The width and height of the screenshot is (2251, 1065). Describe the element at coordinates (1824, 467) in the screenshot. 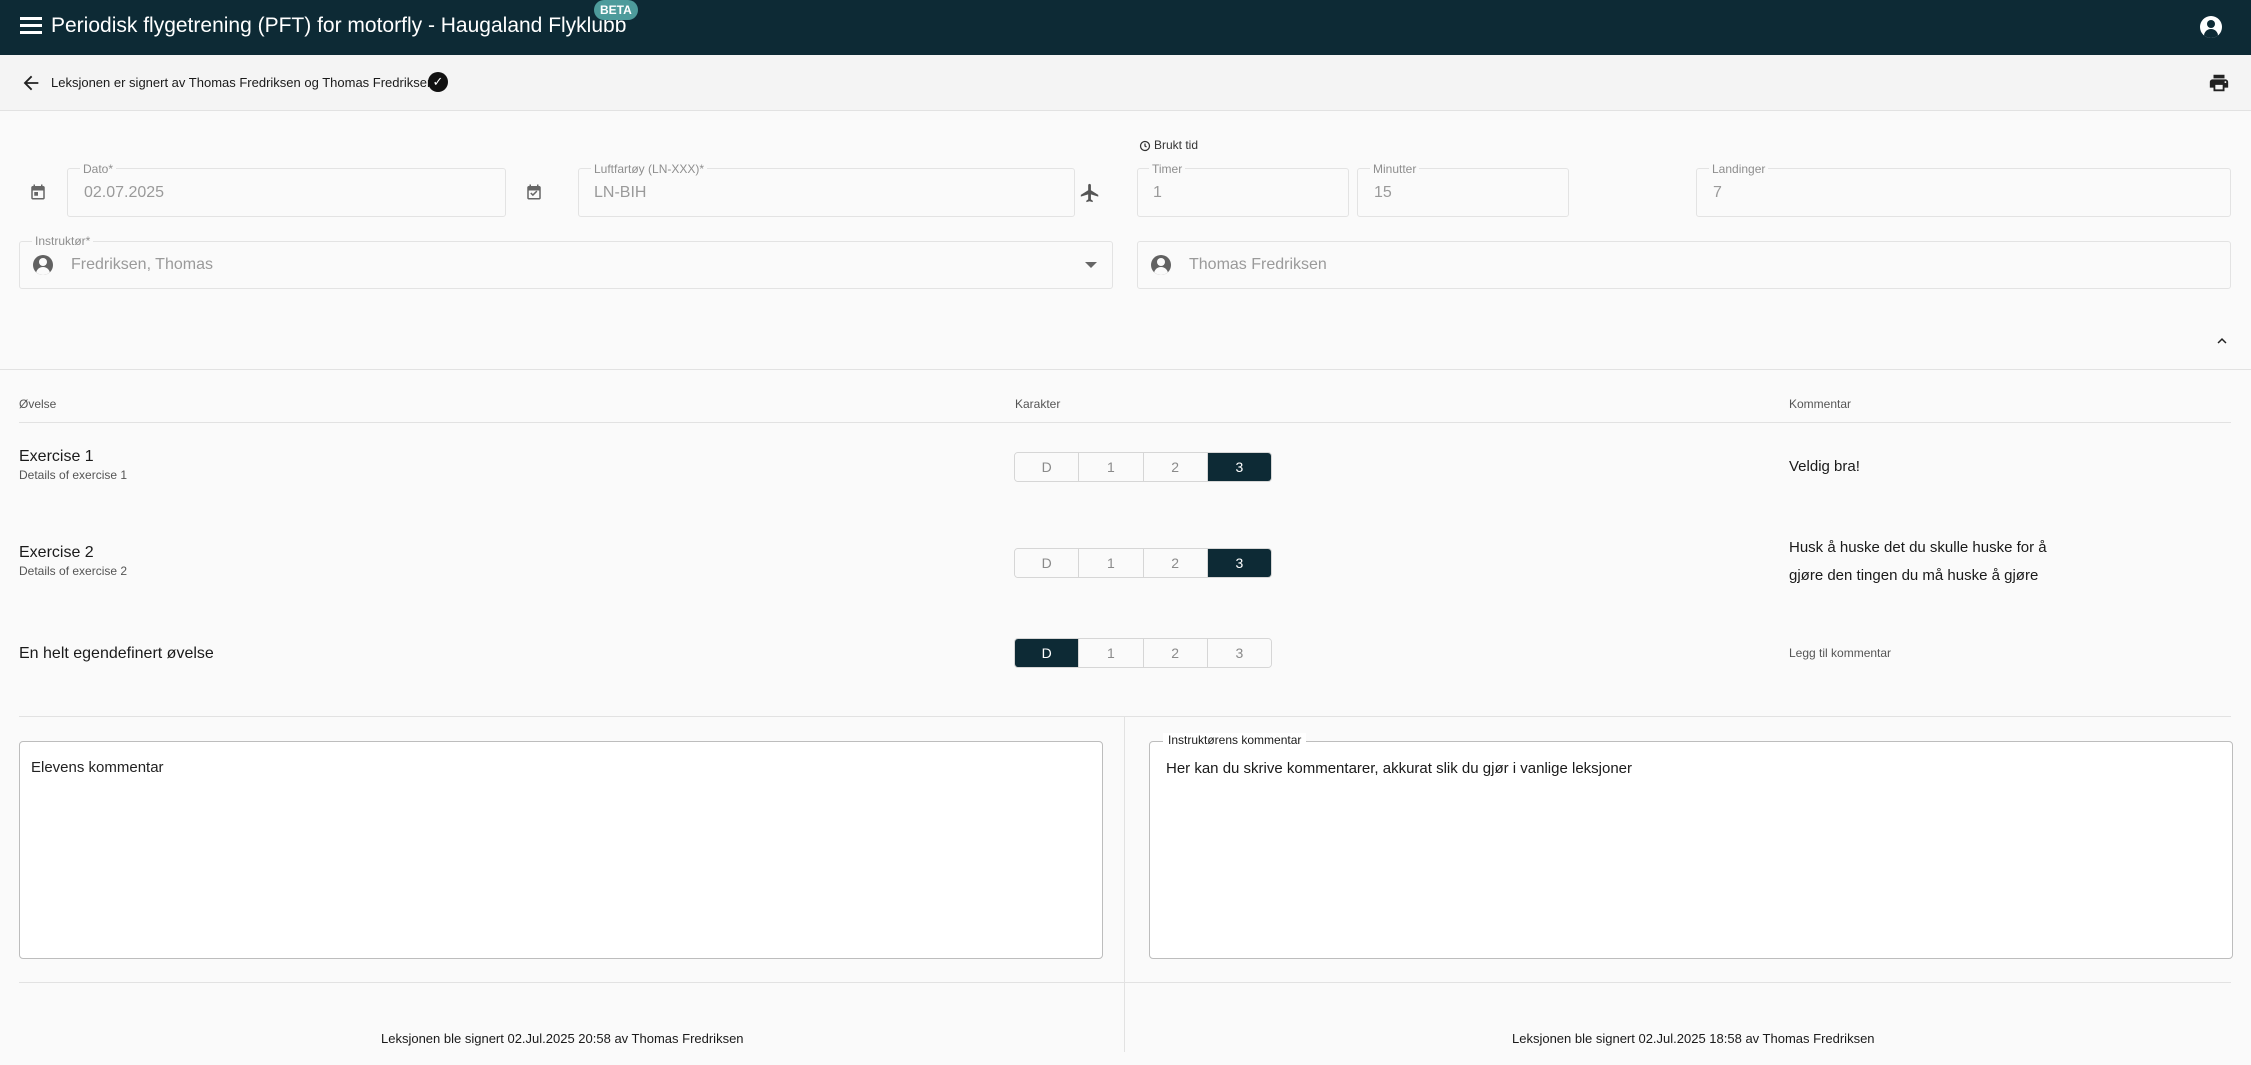

I see `exercise-comment: Veldig bra!` at that location.